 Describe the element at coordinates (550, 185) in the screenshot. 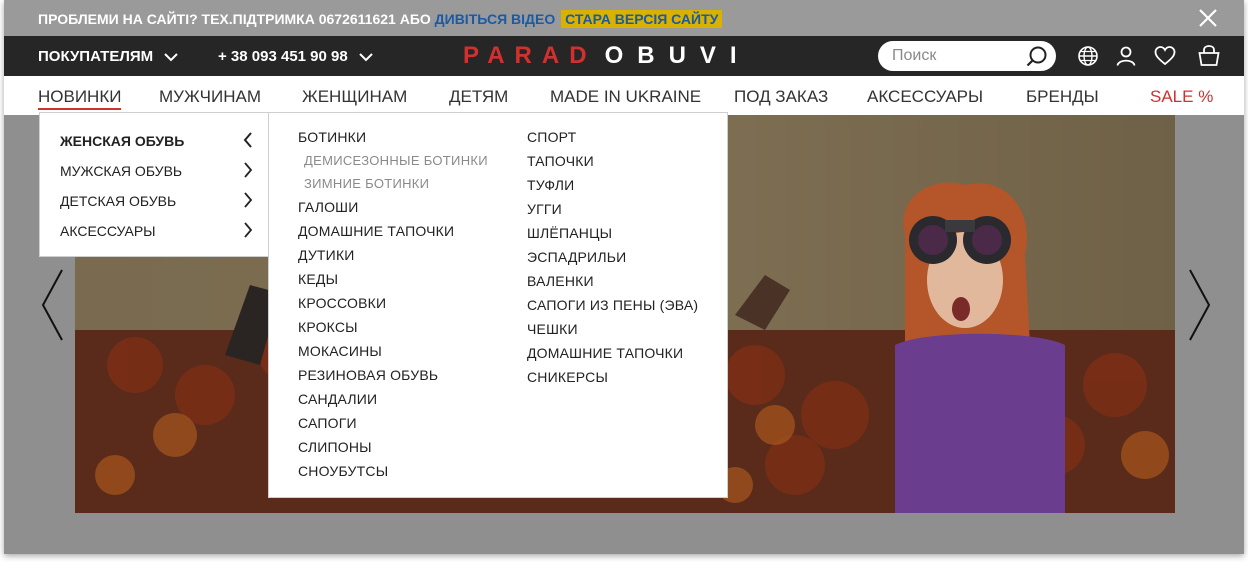

I see `submenu-link: ТУФЛИ` at that location.